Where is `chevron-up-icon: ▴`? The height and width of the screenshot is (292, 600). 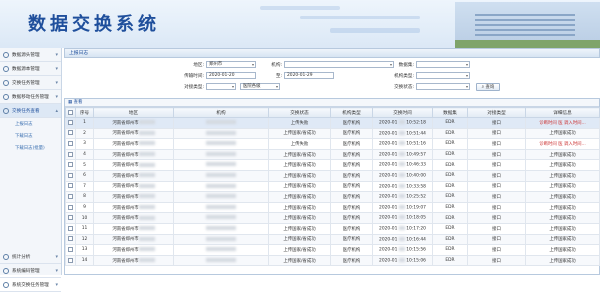
chevron-up-icon: ▴ is located at coordinates (56, 110).